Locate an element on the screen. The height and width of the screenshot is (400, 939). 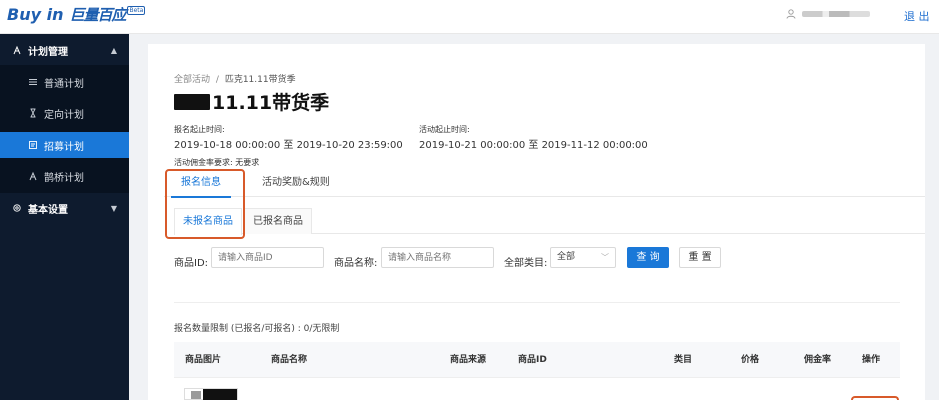
hourglass-icon is located at coordinates (33, 113).